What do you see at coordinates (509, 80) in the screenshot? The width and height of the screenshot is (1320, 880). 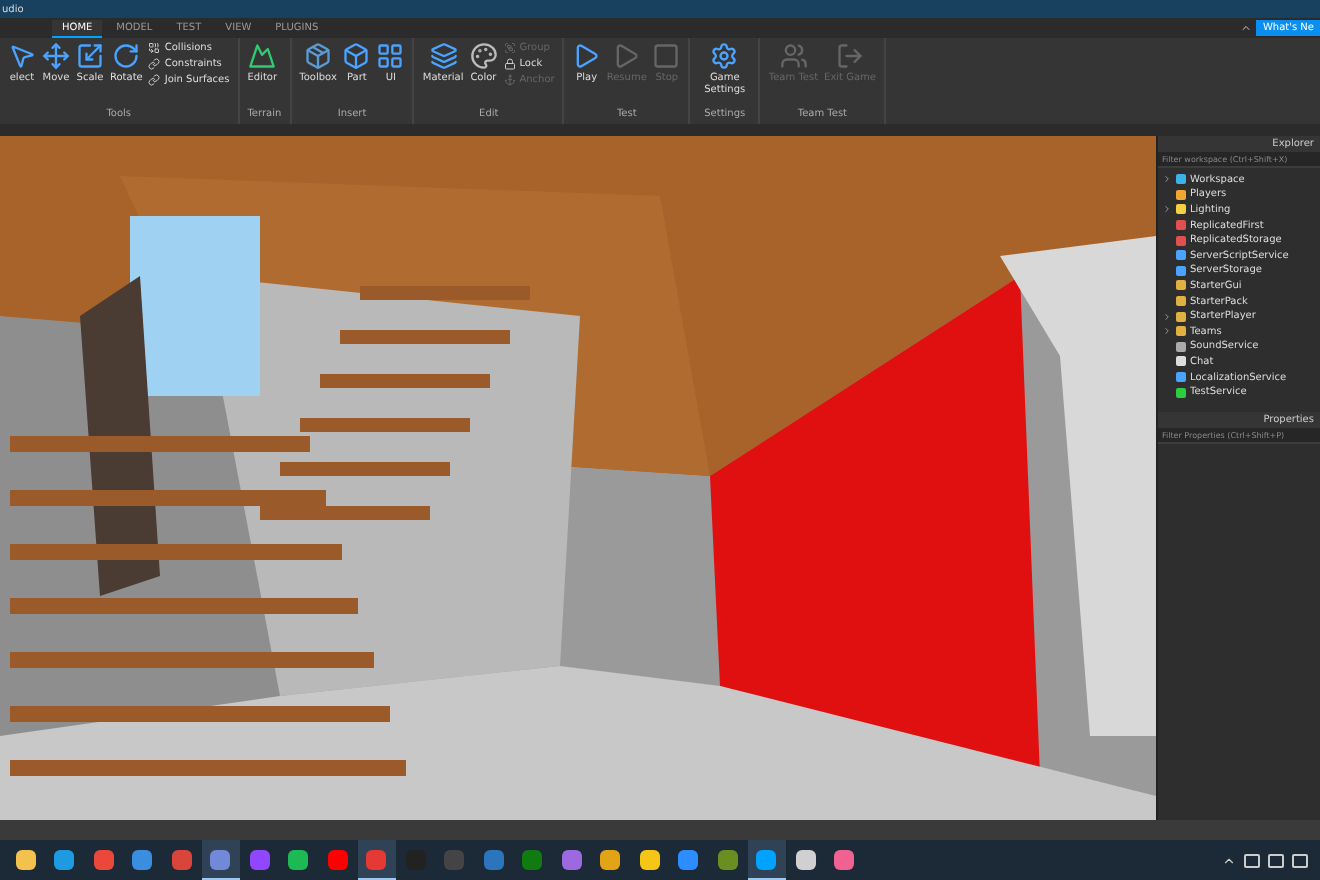 I see `anchor-icon` at bounding box center [509, 80].